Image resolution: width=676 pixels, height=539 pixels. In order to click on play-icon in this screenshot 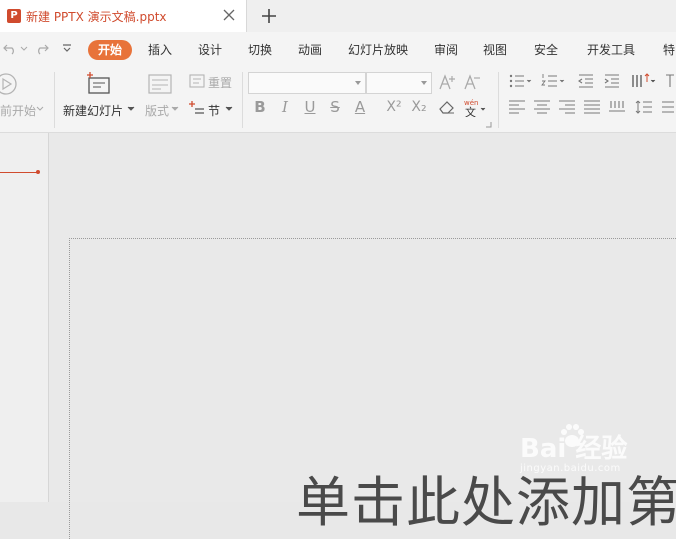, I will do `click(10, 84)`.